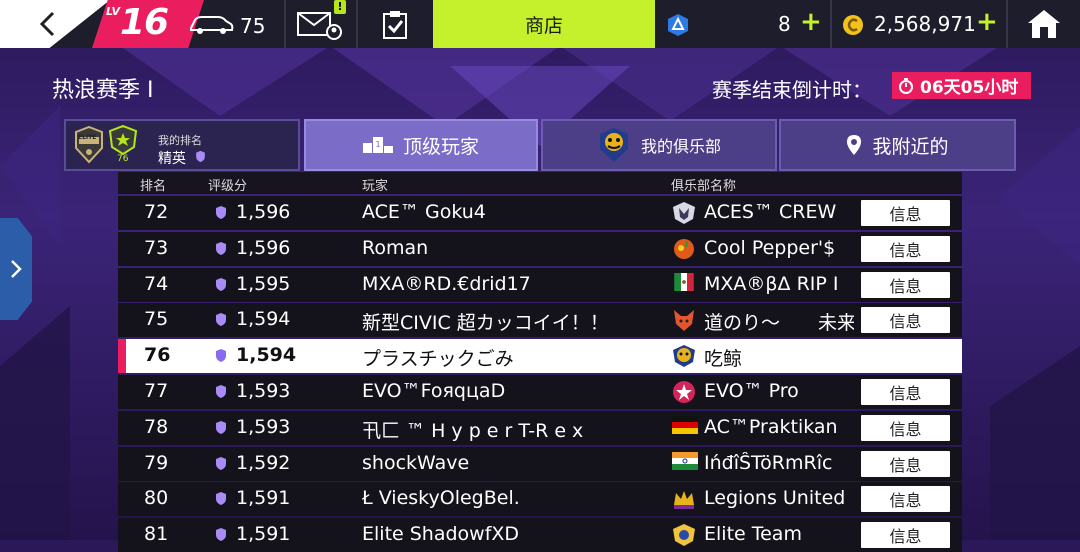 The height and width of the screenshot is (552, 1080). I want to click on side-panel-toggle, so click(16, 269).